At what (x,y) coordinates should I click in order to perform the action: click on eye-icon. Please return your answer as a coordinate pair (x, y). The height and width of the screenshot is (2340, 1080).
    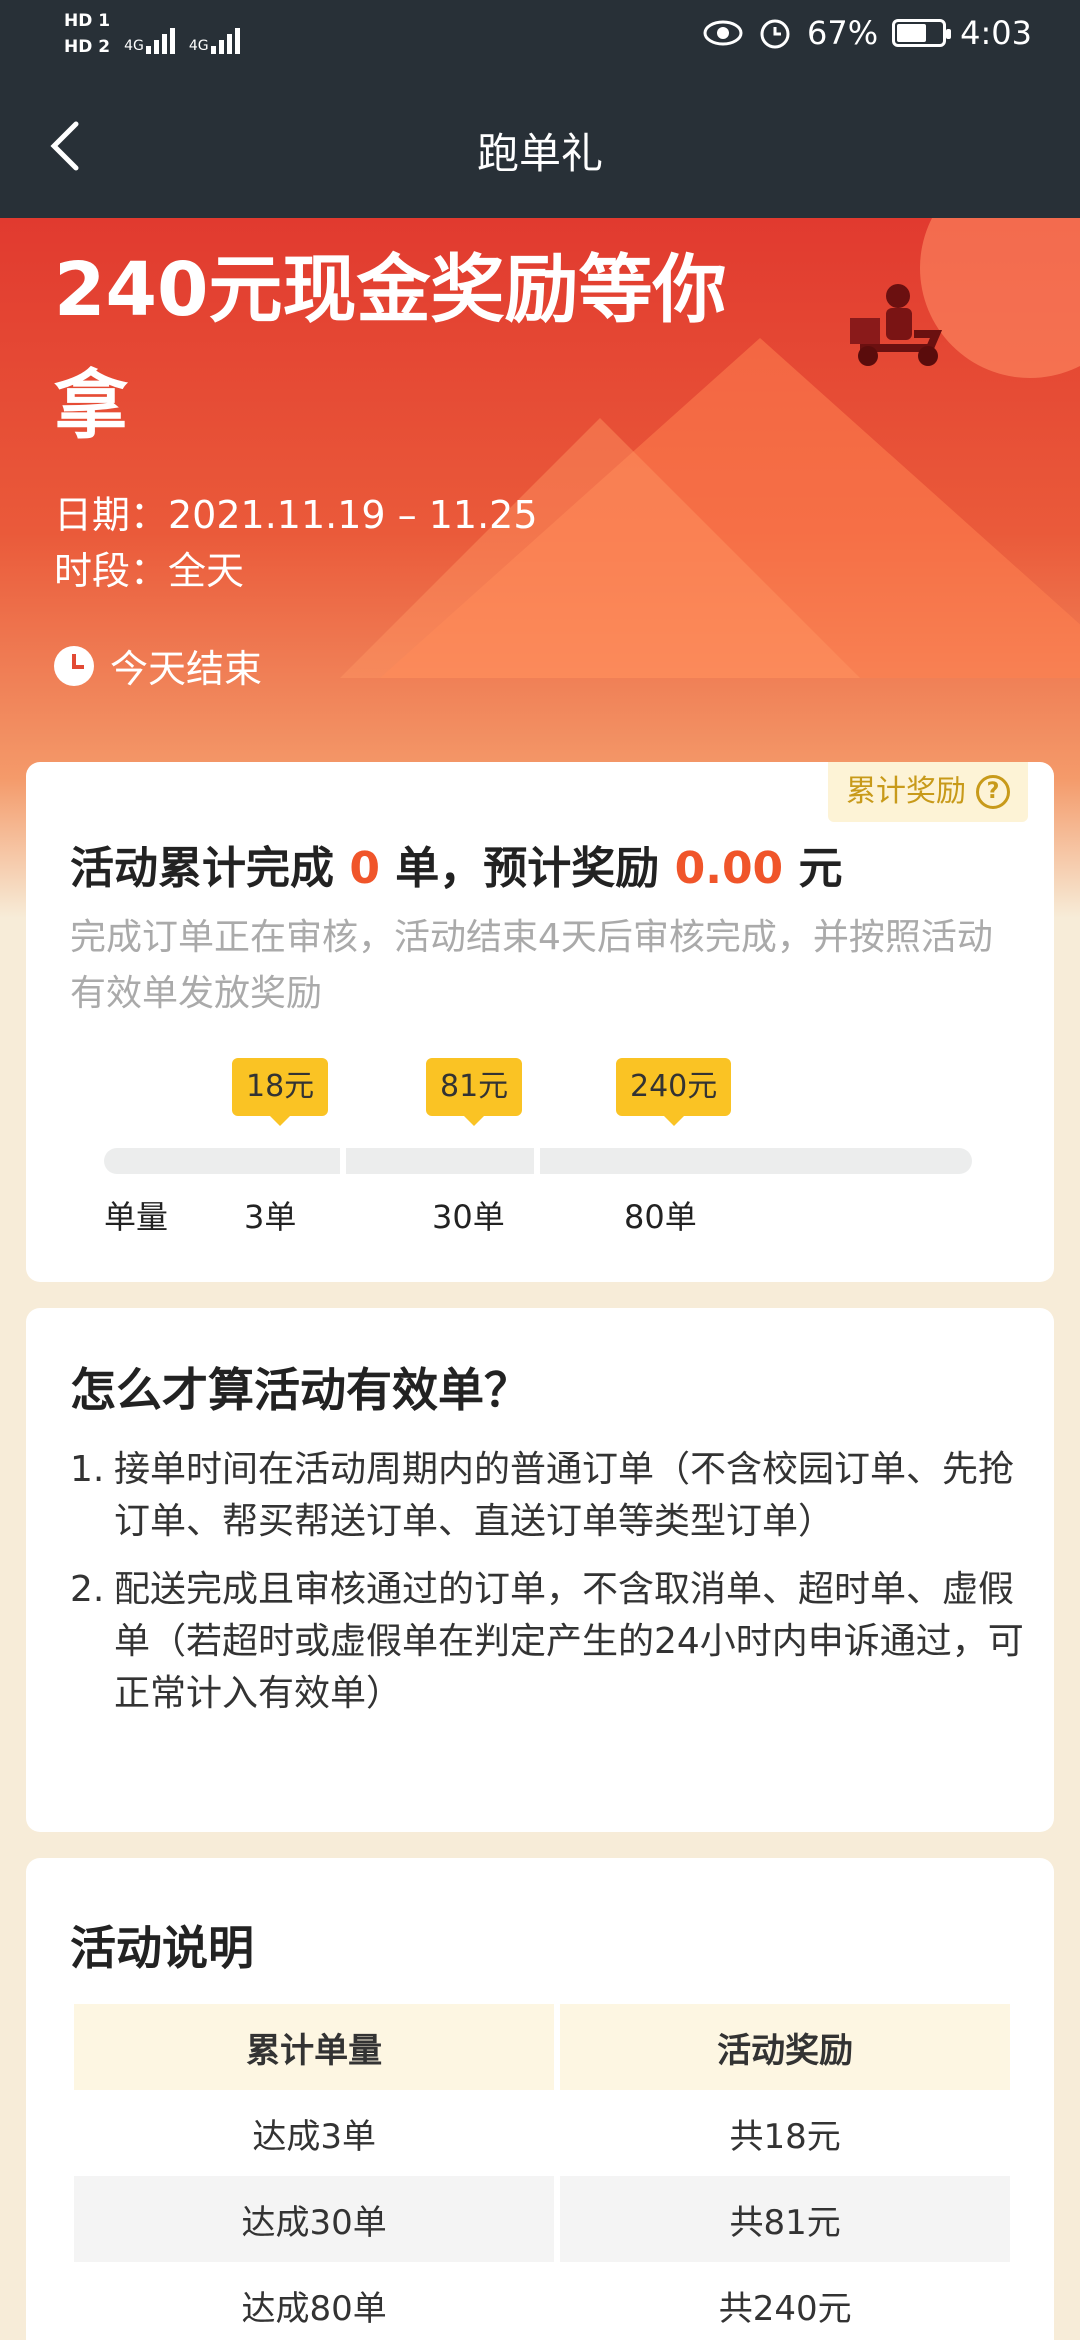
    Looking at the image, I should click on (723, 33).